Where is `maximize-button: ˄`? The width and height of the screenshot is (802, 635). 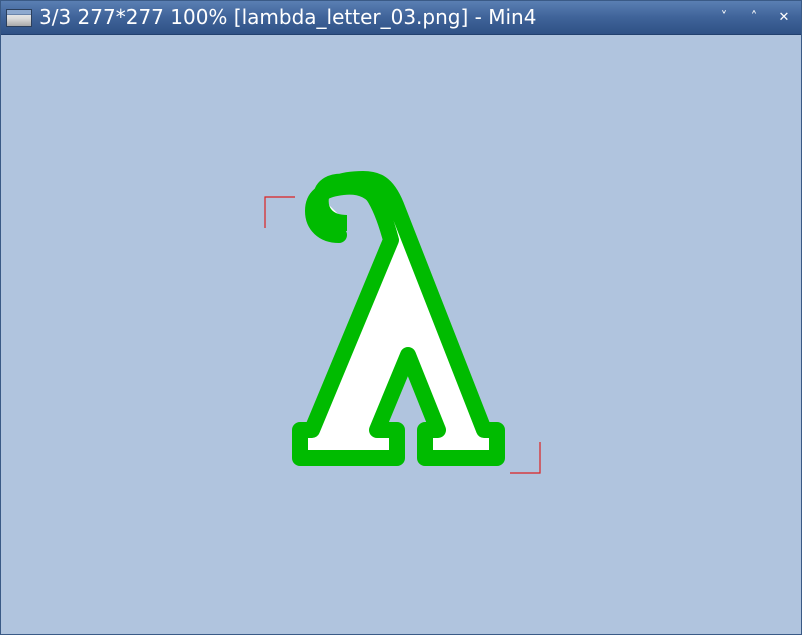
maximize-button: ˄ is located at coordinates (754, 18).